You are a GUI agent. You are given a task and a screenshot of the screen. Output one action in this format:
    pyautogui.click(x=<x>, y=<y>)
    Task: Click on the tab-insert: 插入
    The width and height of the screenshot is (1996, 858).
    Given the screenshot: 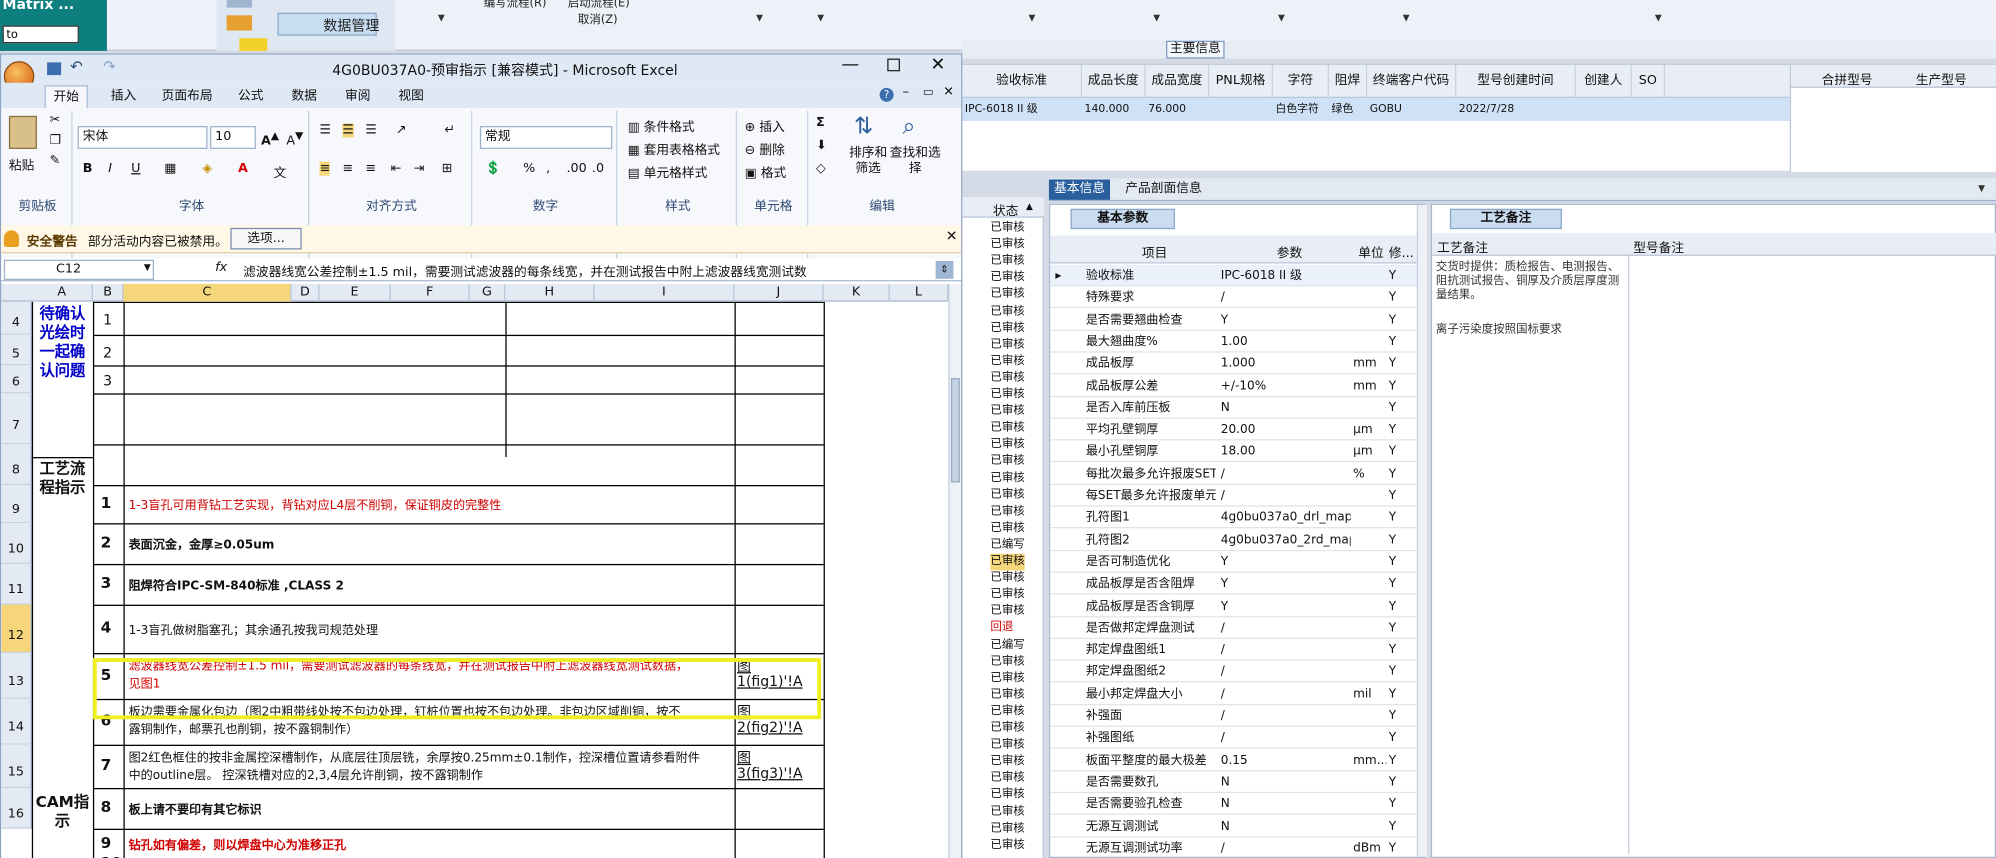 What is the action you would take?
    pyautogui.click(x=123, y=96)
    